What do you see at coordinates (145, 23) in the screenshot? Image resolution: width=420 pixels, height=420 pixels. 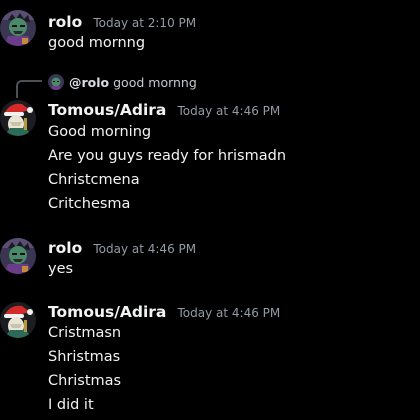 I see `timestamp: Today at 2:10 PM` at bounding box center [145, 23].